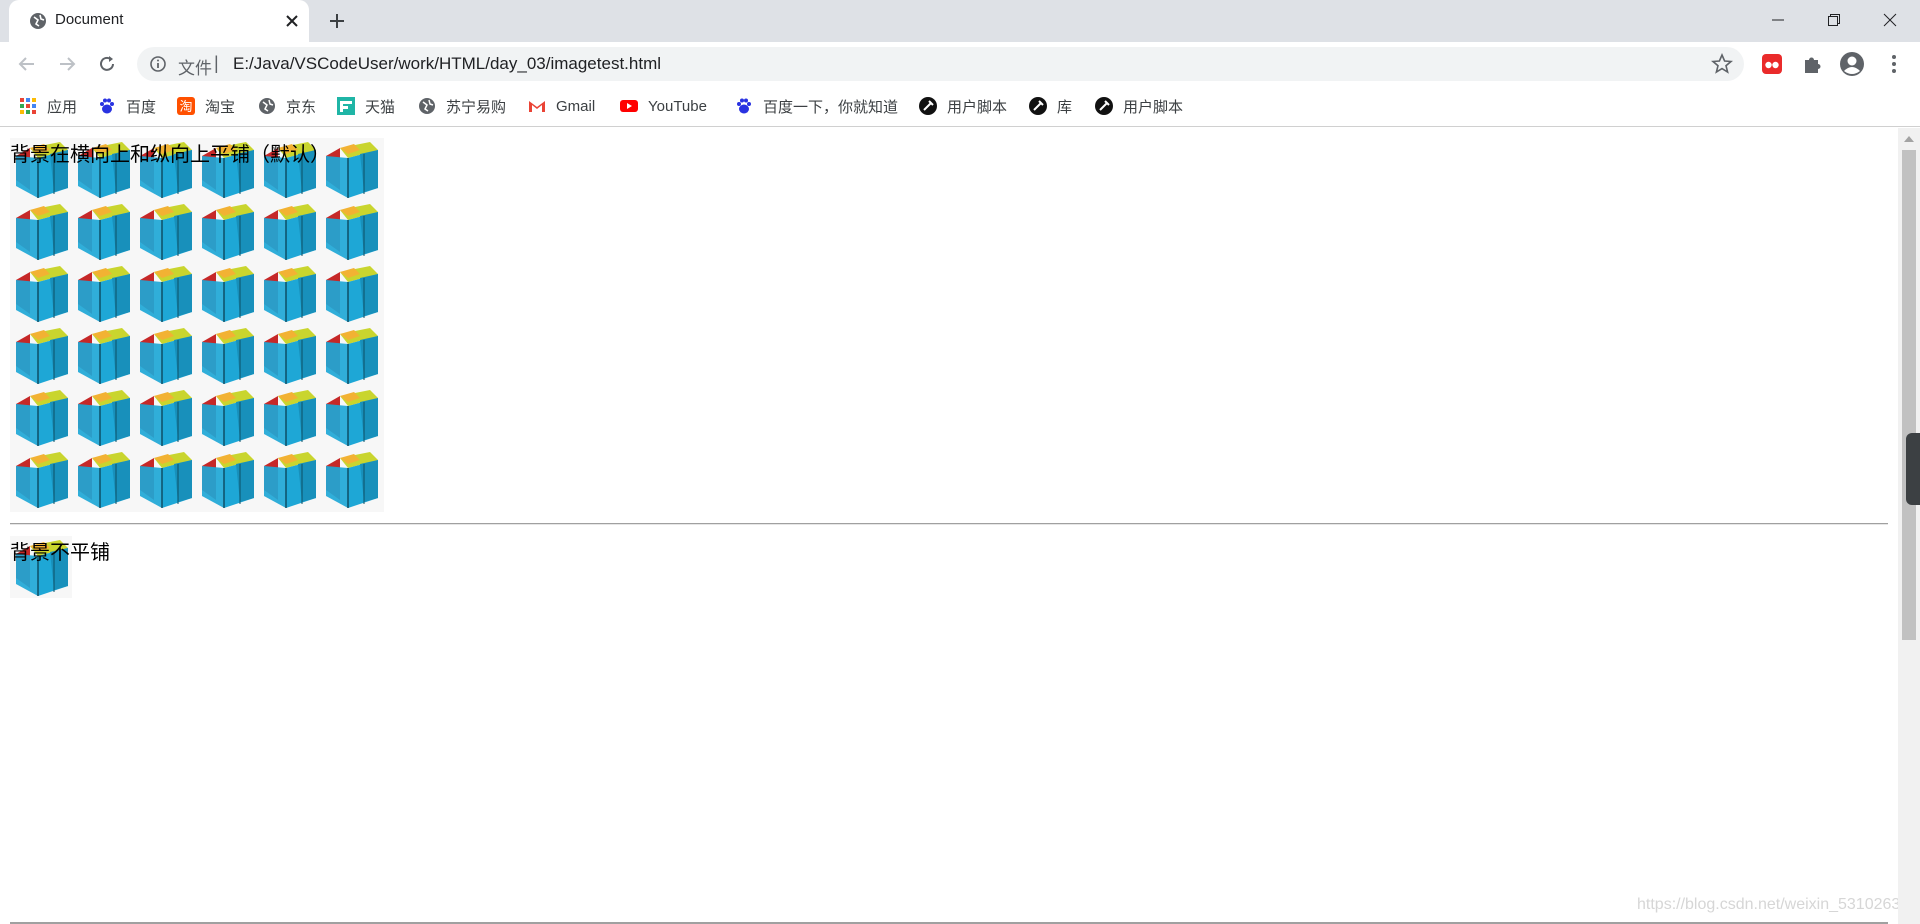 The width and height of the screenshot is (1920, 924). I want to click on taobao-icon: 淘, so click(186, 106).